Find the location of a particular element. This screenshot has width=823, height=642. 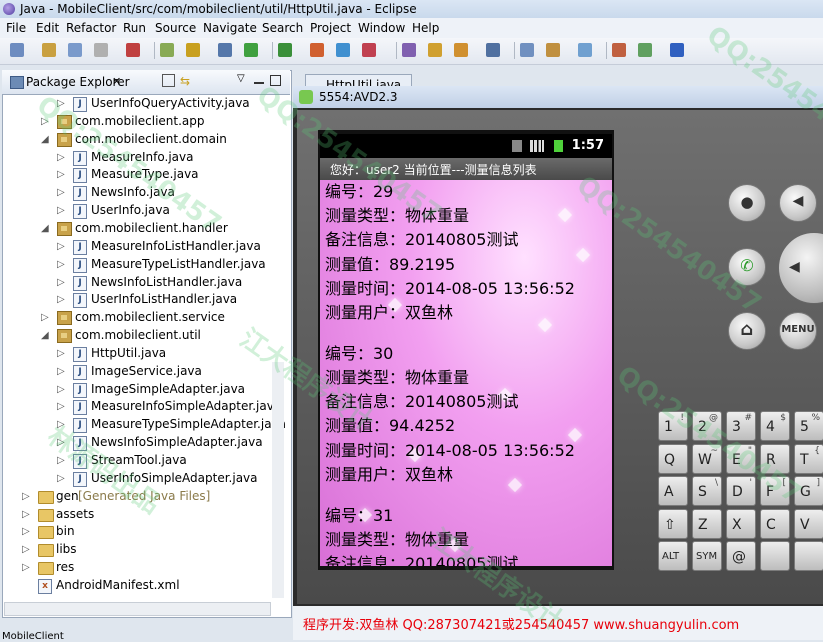

key-a: A is located at coordinates (673, 491).